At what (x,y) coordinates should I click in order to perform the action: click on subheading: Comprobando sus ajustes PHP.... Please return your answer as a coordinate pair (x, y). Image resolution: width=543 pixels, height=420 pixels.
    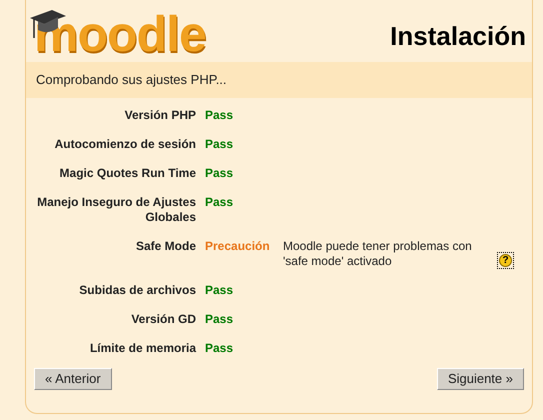
    Looking at the image, I should click on (131, 80).